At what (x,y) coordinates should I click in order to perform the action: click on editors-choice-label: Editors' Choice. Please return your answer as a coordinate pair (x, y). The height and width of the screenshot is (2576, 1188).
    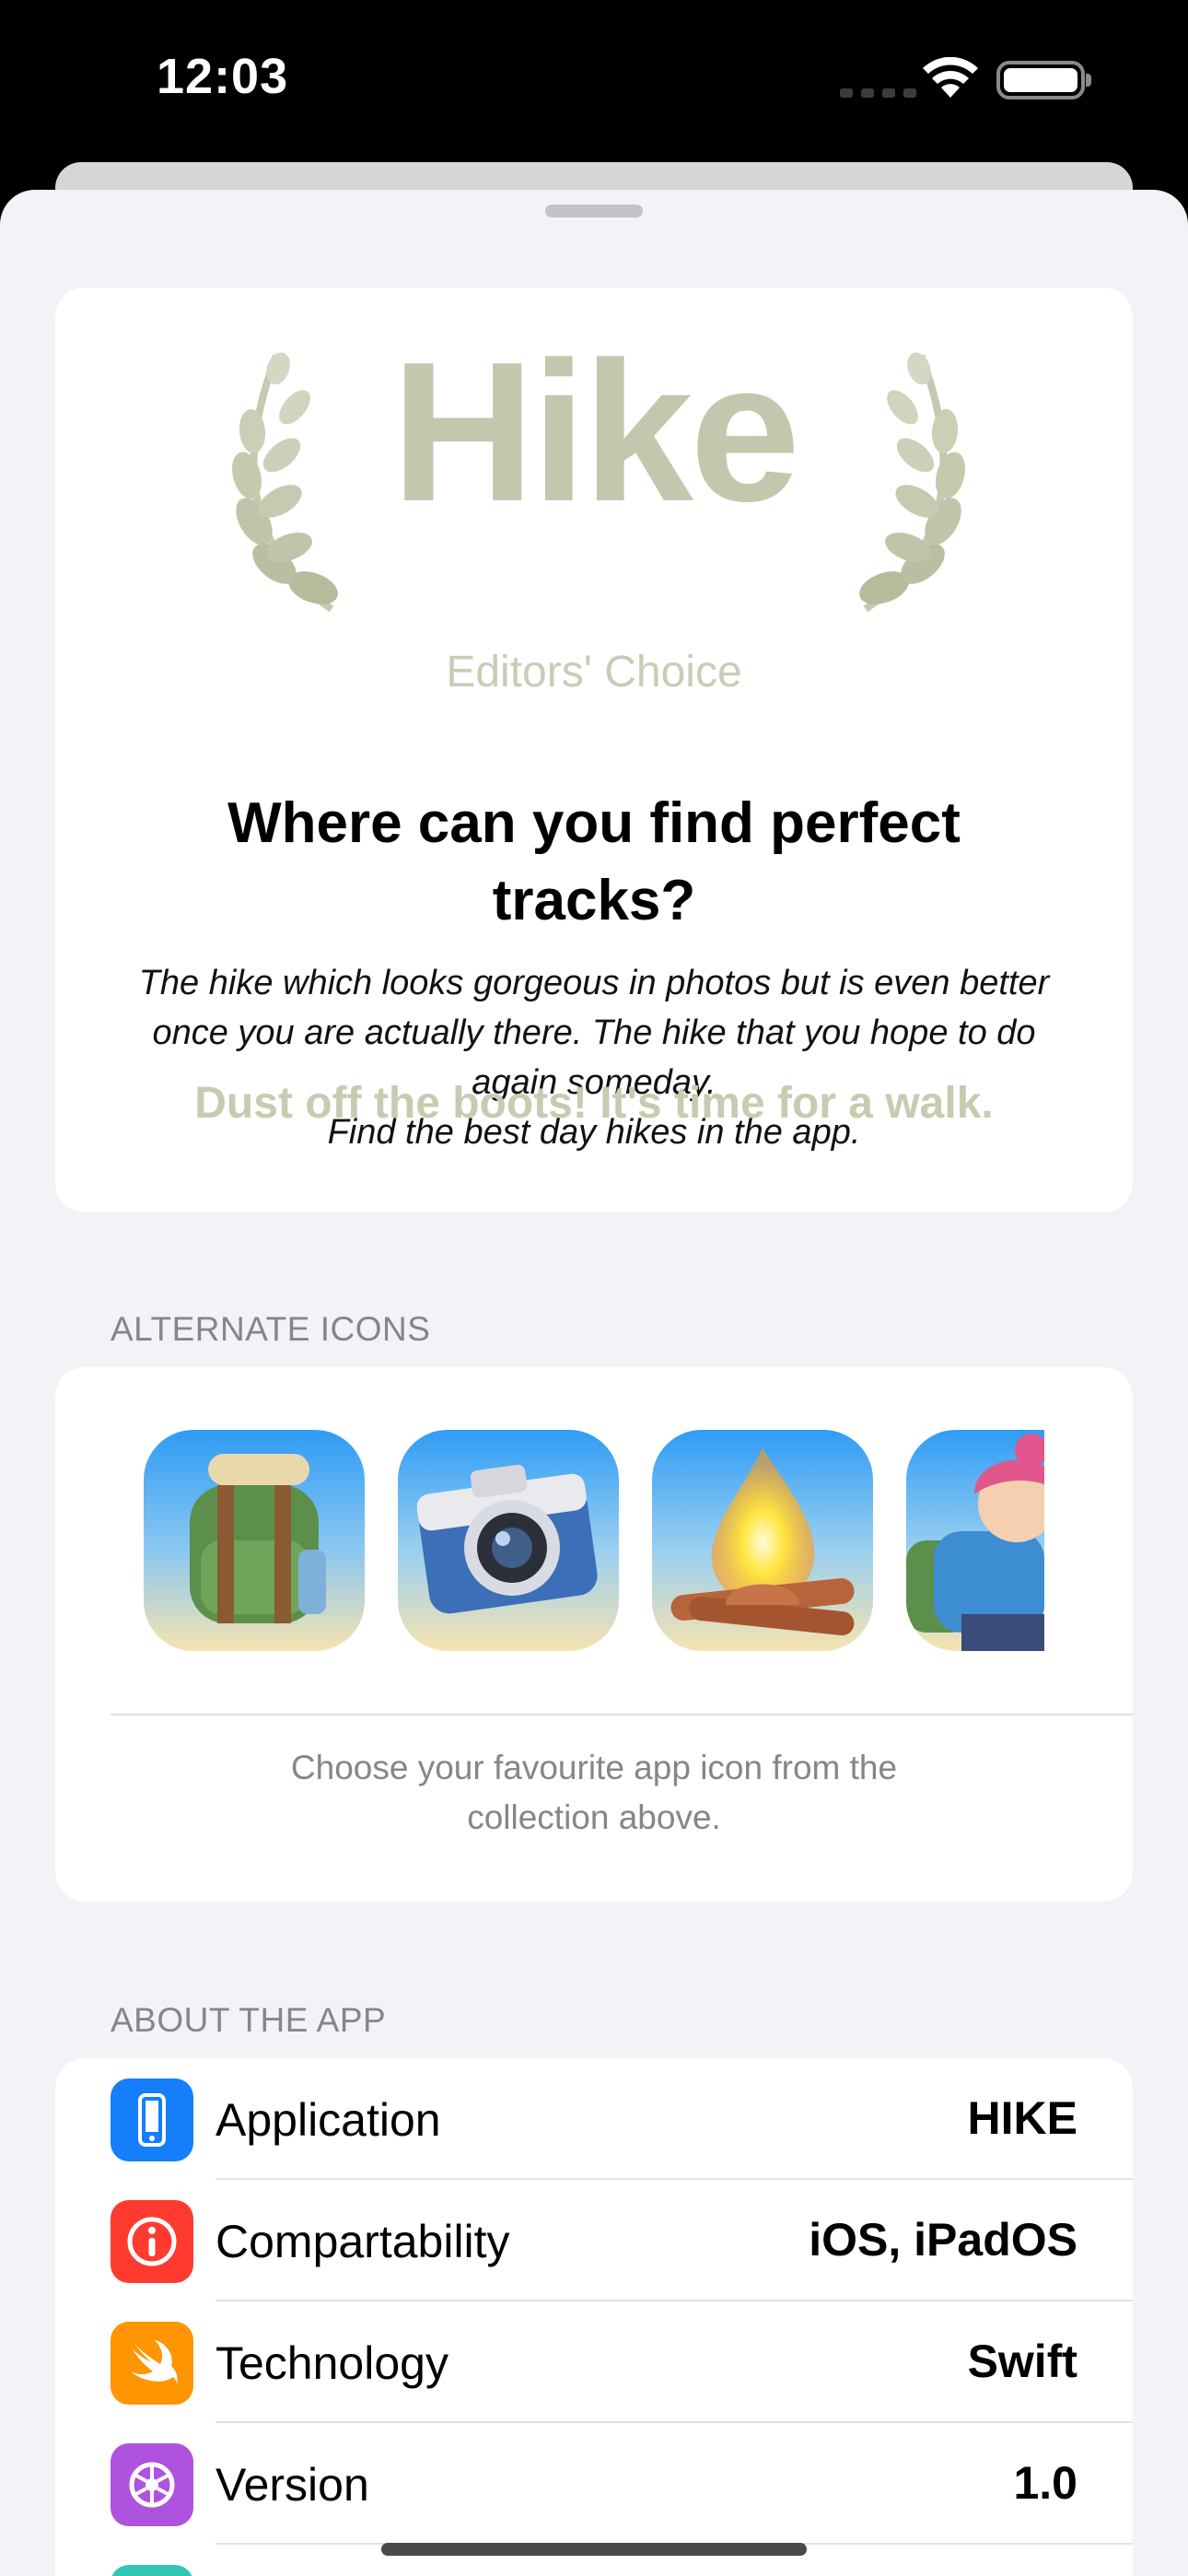
    Looking at the image, I should click on (594, 672).